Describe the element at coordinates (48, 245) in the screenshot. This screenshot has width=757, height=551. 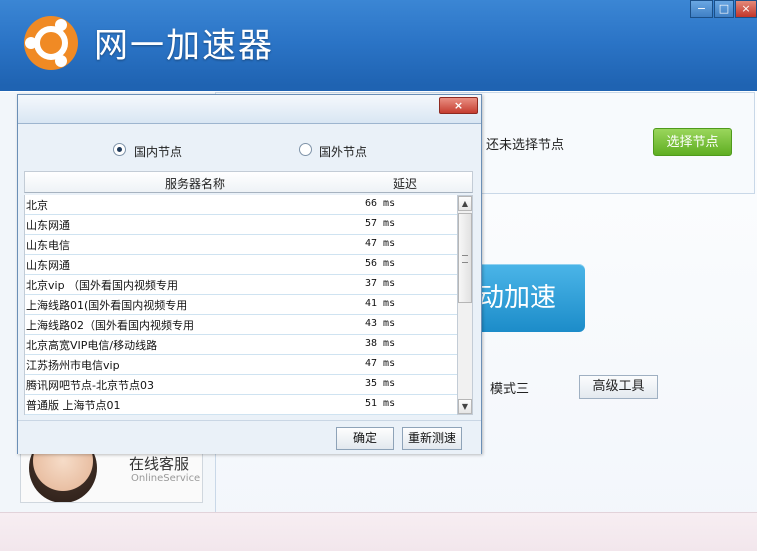
I see `server-name-cell: 山东电信` at that location.